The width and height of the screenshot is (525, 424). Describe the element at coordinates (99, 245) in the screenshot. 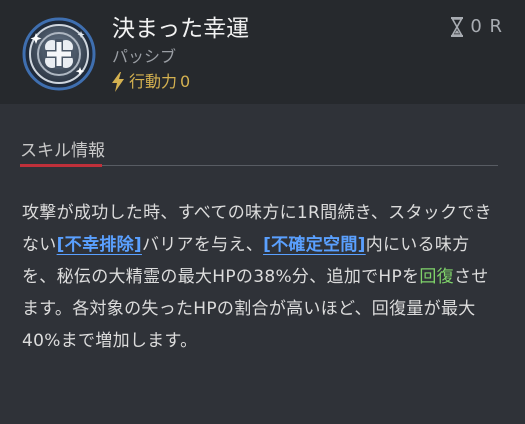

I see `keyword-link-fukouhaijo: [不幸排除]` at that location.